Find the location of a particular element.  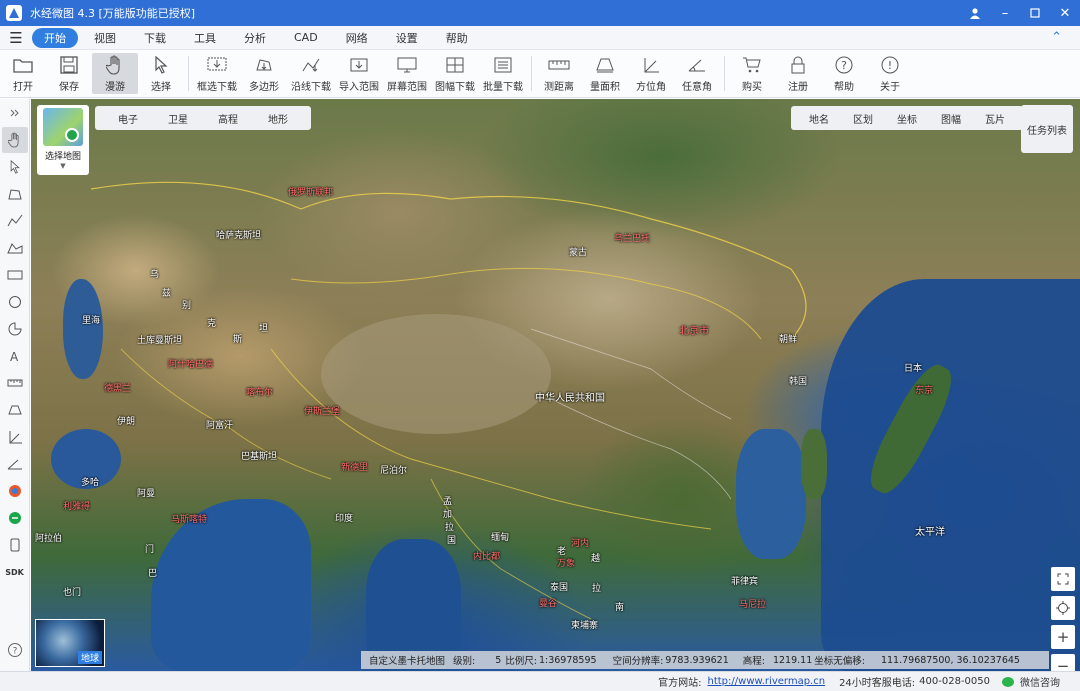

select-button: 选择 is located at coordinates (161, 73).